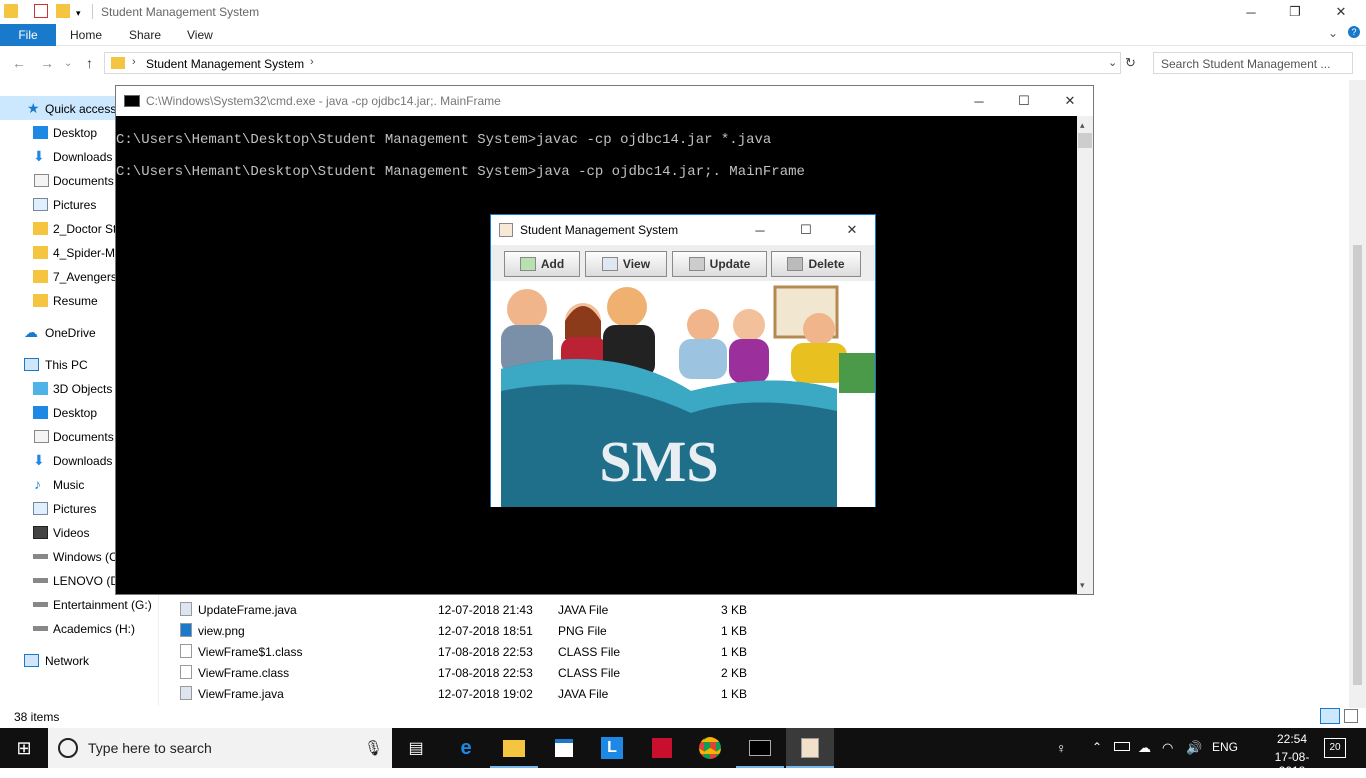 The height and width of the screenshot is (778, 1366). What do you see at coordinates (816, 264) in the screenshot?
I see `delete-button: Delete` at bounding box center [816, 264].